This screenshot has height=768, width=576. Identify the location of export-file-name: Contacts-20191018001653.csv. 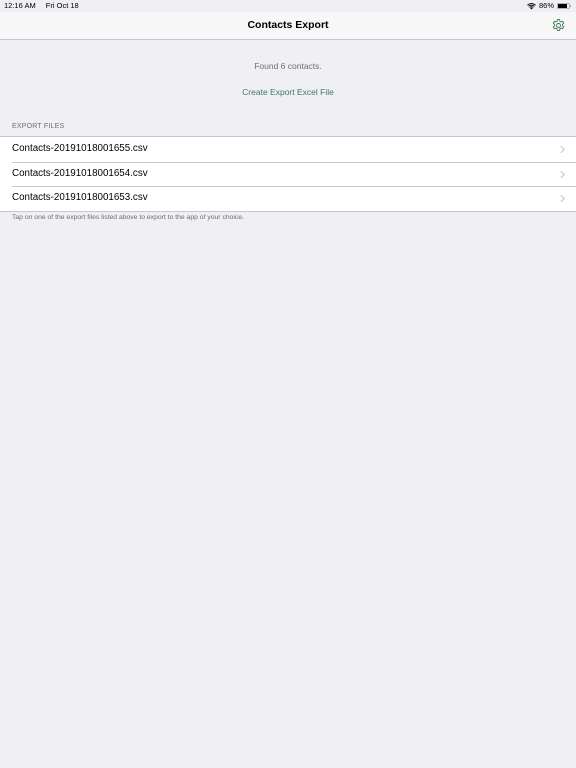
(80, 197).